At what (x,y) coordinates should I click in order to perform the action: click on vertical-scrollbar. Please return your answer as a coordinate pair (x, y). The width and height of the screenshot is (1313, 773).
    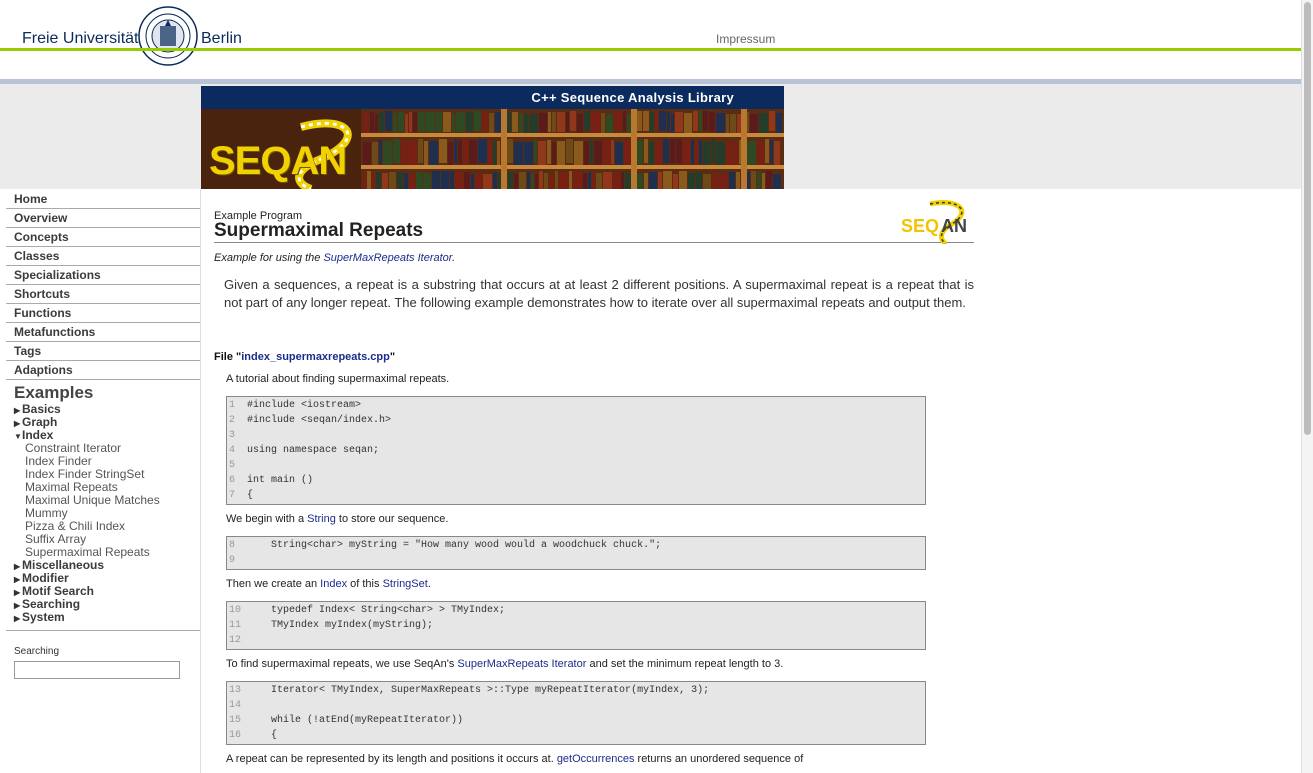
    Looking at the image, I should click on (1307, 386).